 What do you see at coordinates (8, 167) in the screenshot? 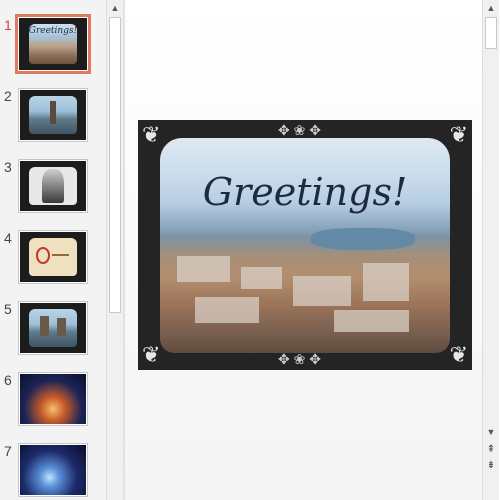
I see `slide-number: 3` at bounding box center [8, 167].